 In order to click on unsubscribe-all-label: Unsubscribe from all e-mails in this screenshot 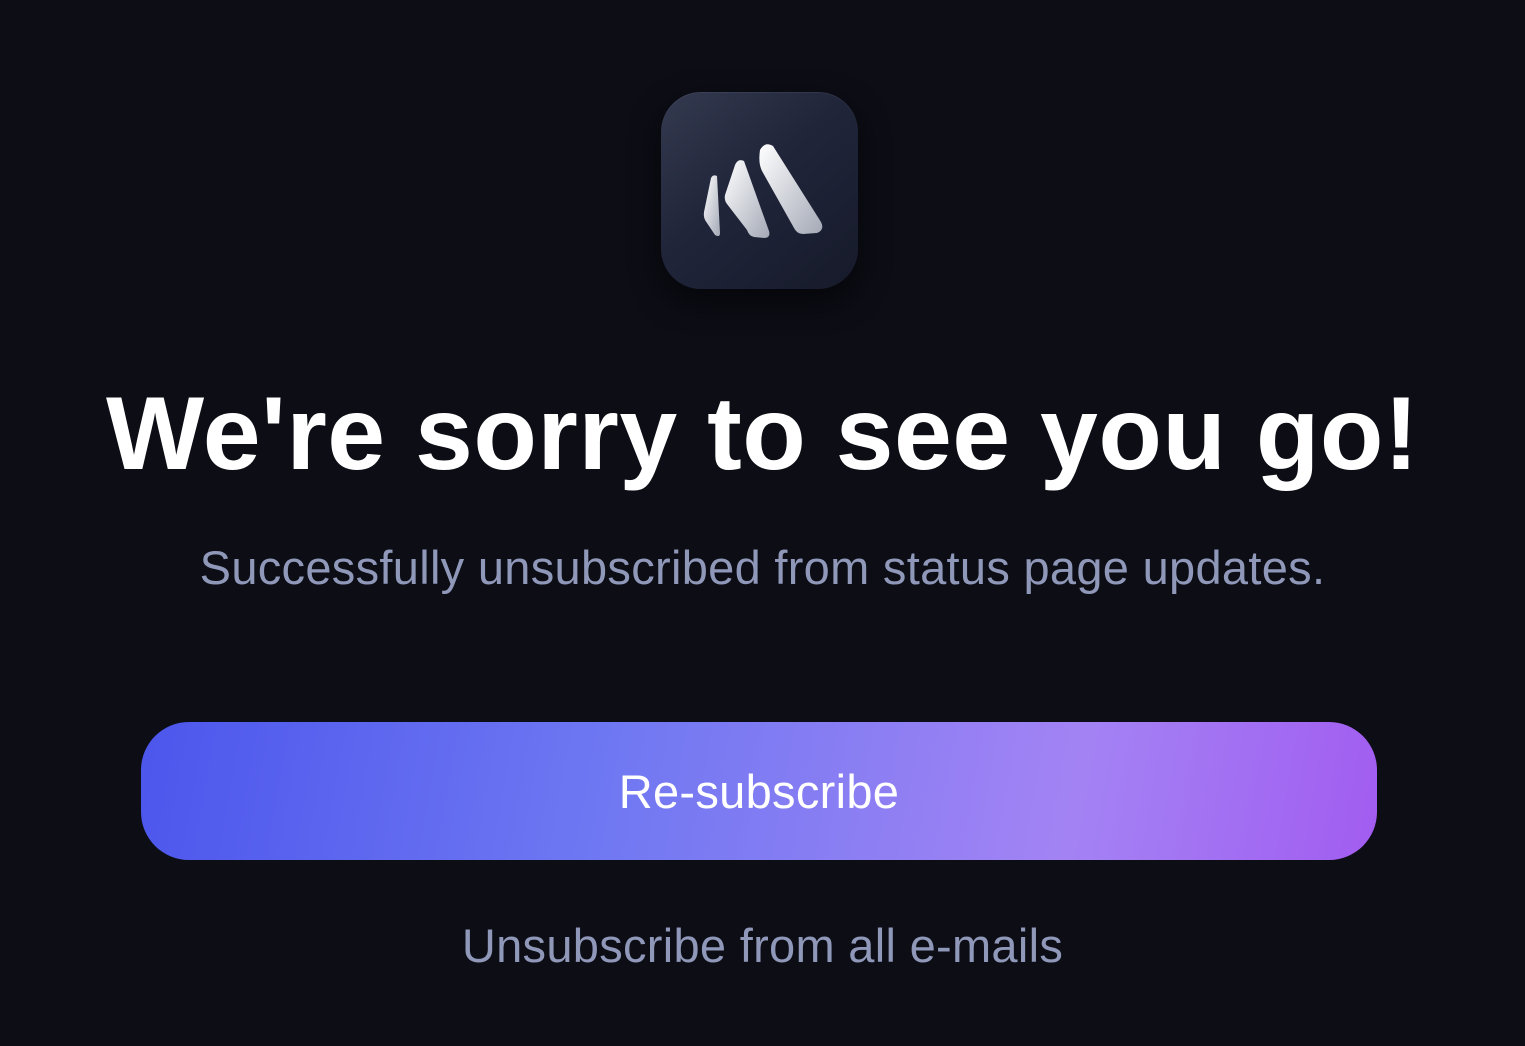, I will do `click(762, 945)`.